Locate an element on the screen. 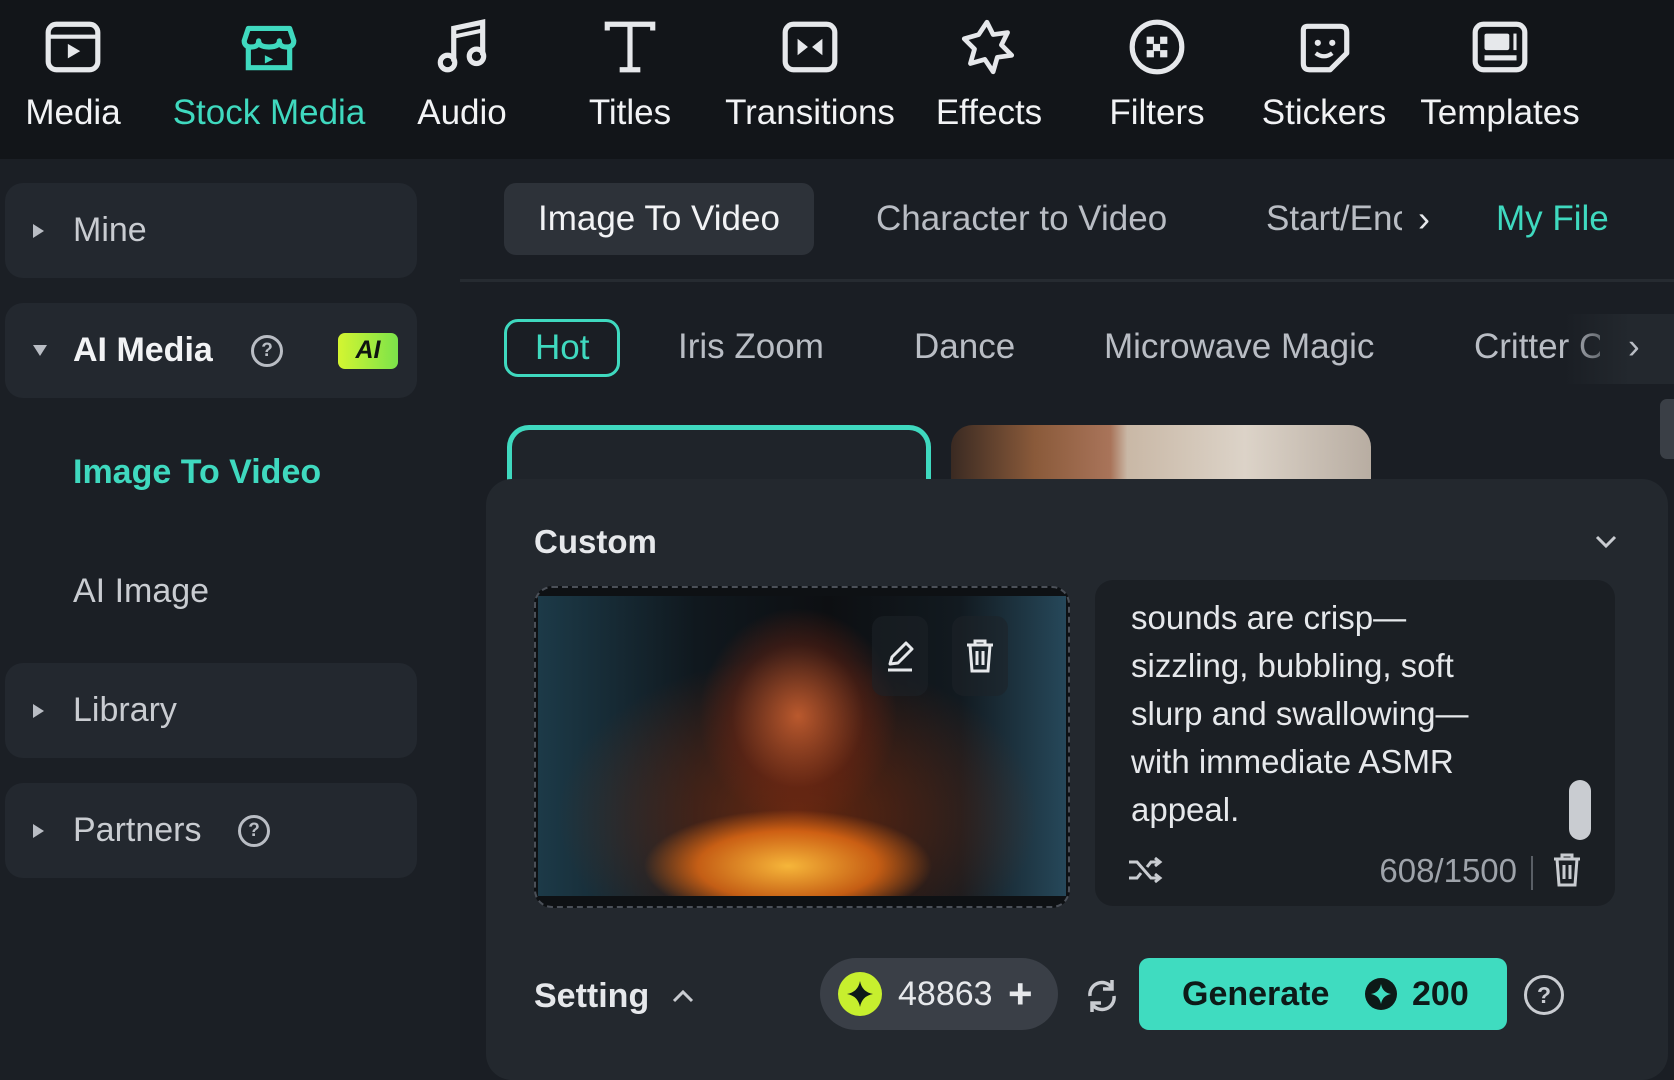  chip-dance: Dance is located at coordinates (964, 347).